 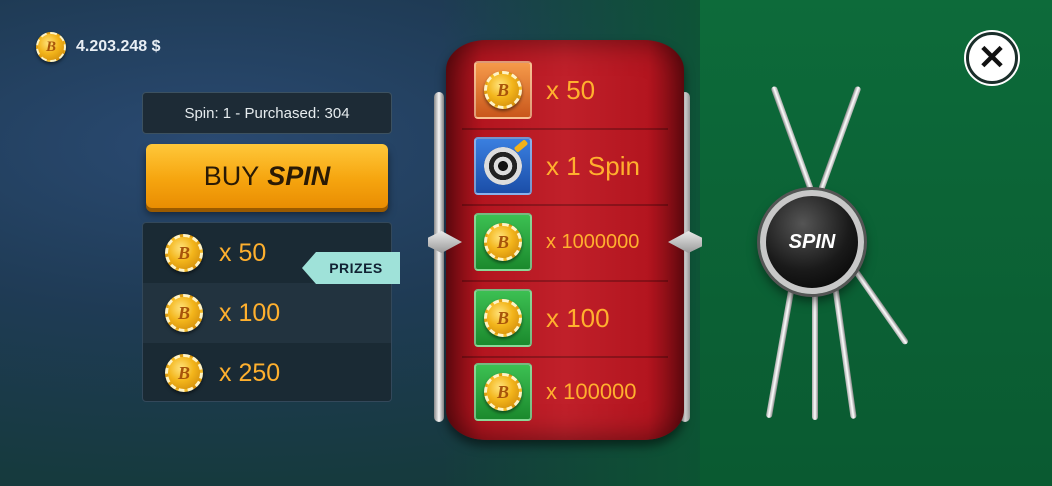 What do you see at coordinates (250, 312) in the screenshot?
I see `prize-label: x 100` at bounding box center [250, 312].